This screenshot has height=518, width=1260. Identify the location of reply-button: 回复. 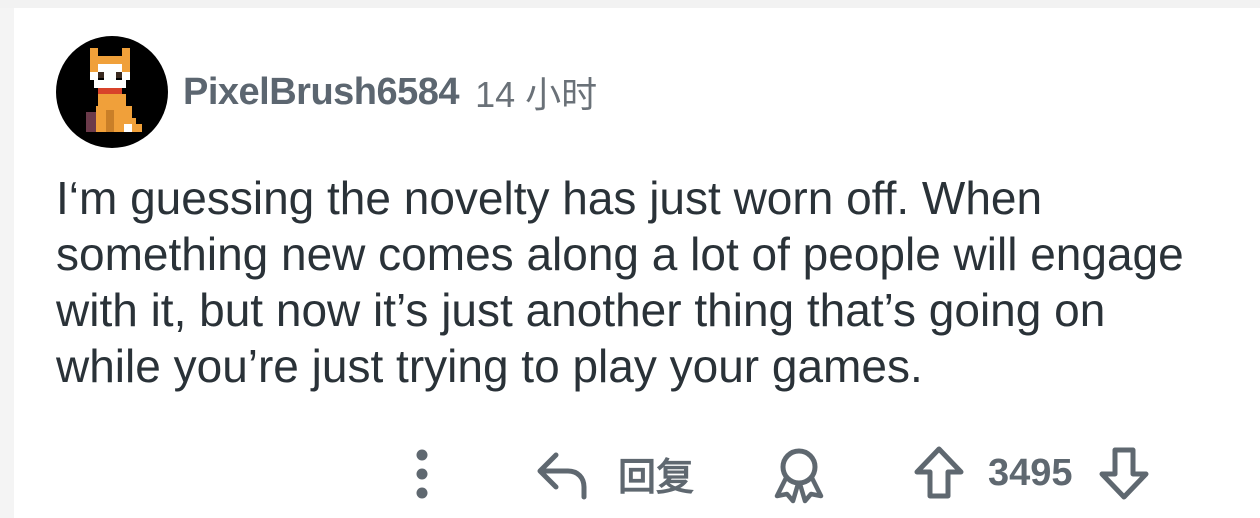
(614, 473).